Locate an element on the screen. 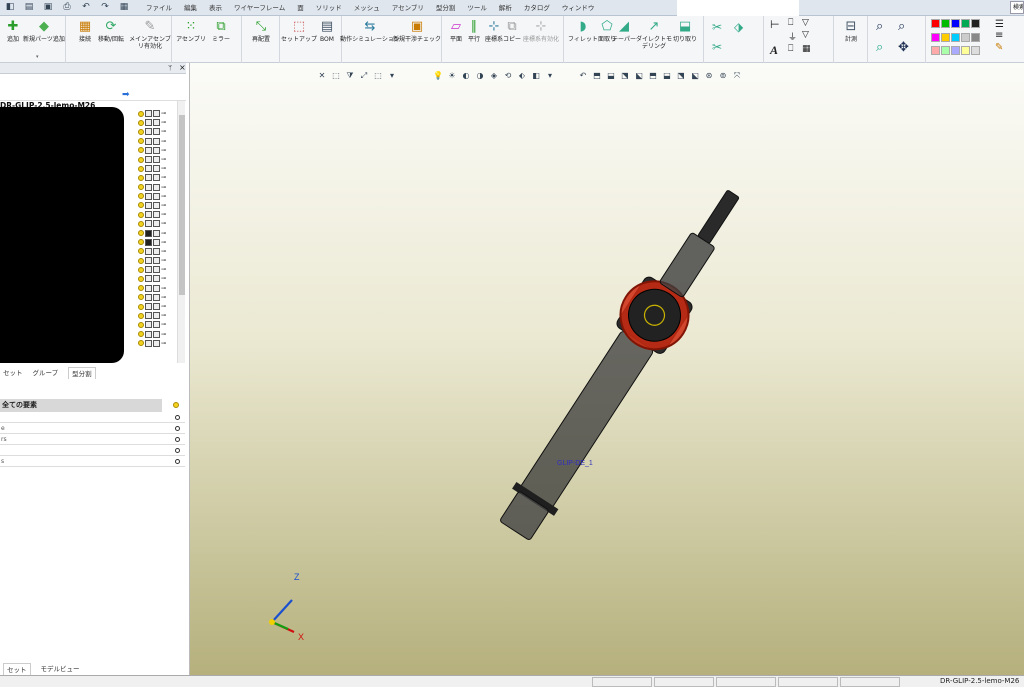  new-file-icon: ◧ is located at coordinates (10, 7).